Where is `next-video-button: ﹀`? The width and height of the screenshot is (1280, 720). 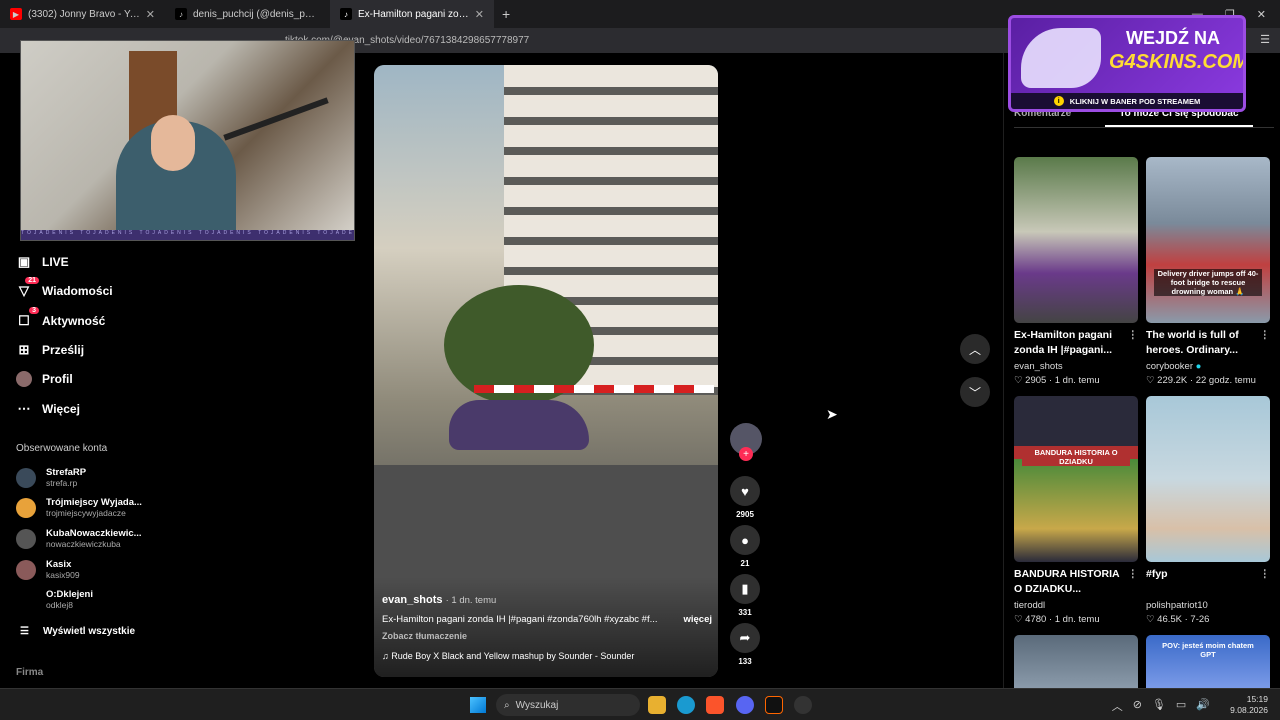 next-video-button: ﹀ is located at coordinates (975, 392).